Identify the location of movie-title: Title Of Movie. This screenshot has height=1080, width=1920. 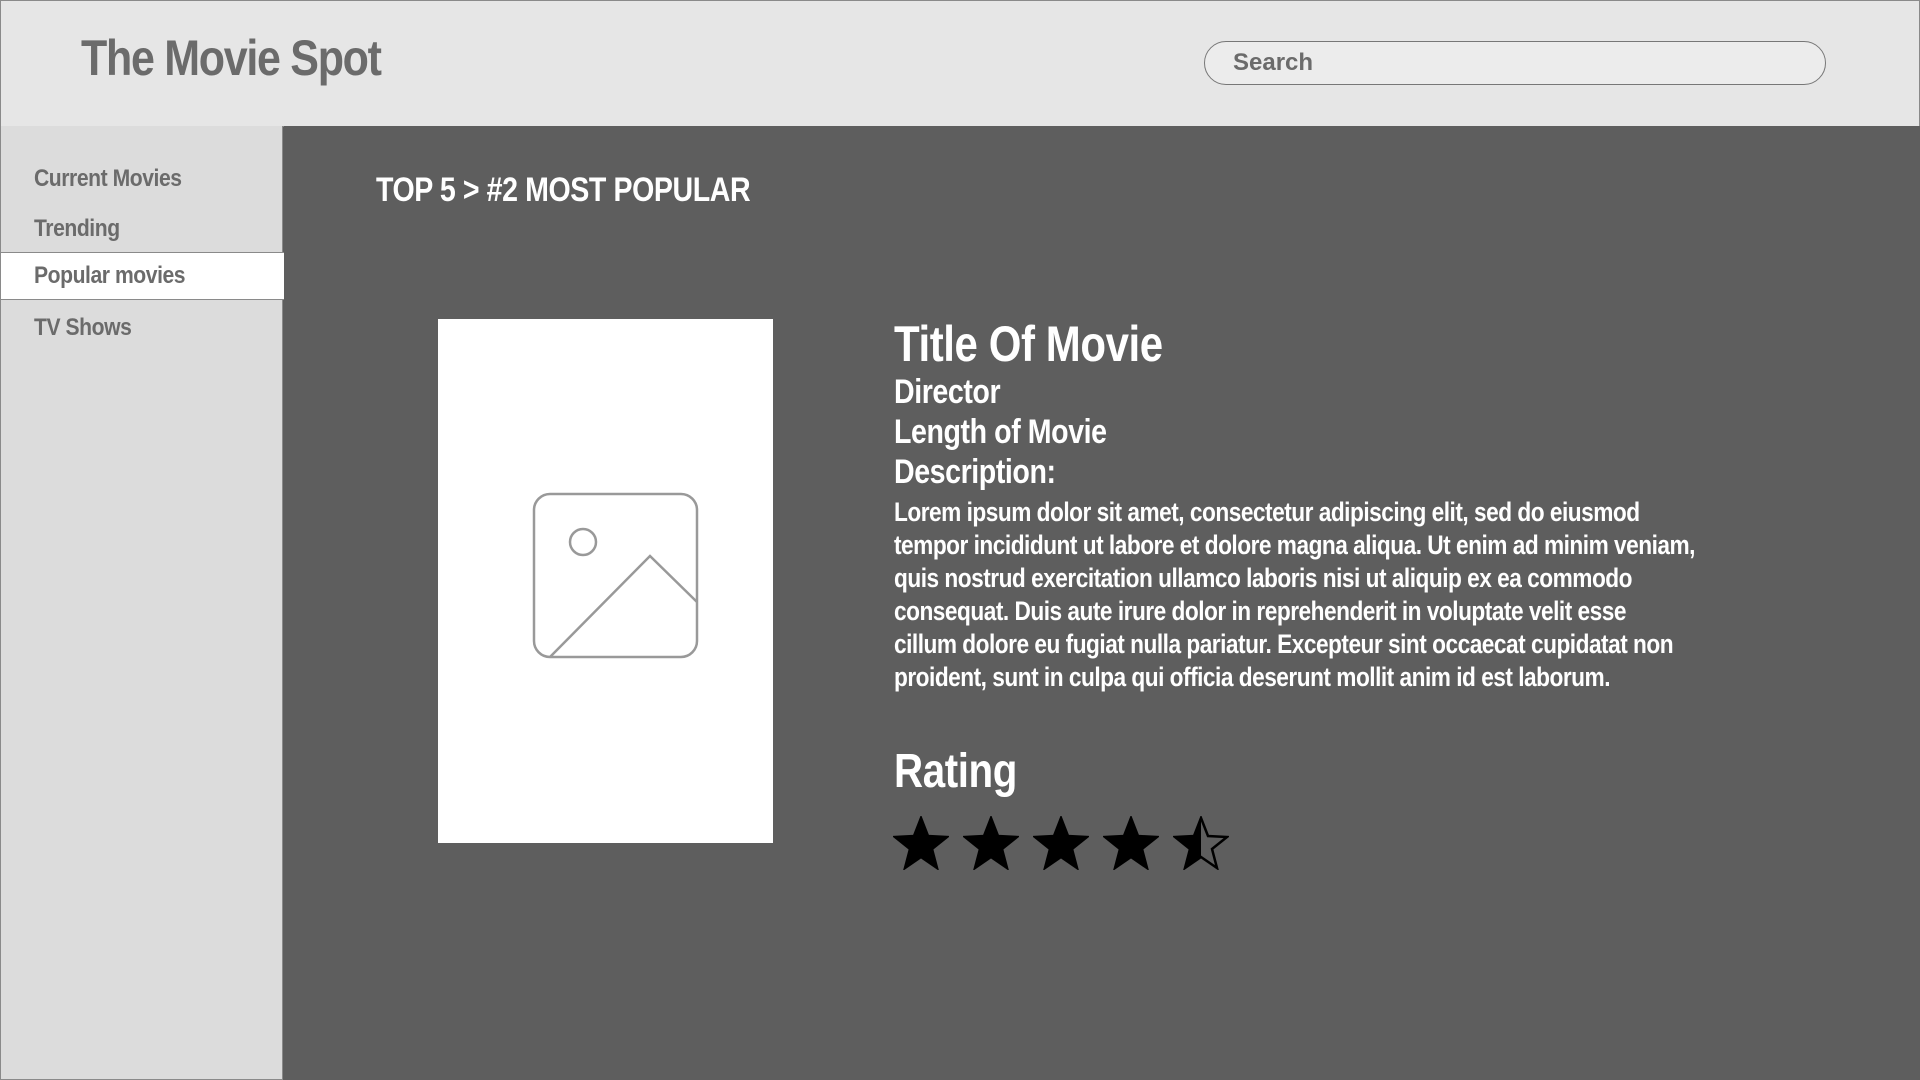
(1028, 344).